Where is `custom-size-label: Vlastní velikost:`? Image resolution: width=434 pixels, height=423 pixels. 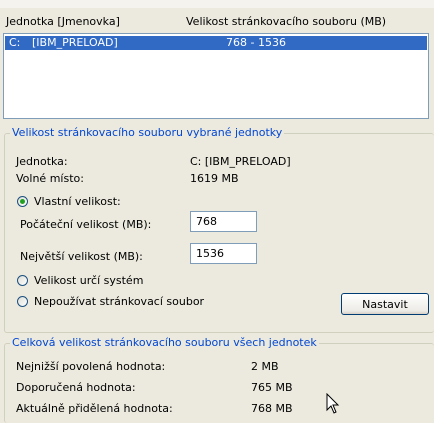
custom-size-label: Vlastní velikost: is located at coordinates (77, 201).